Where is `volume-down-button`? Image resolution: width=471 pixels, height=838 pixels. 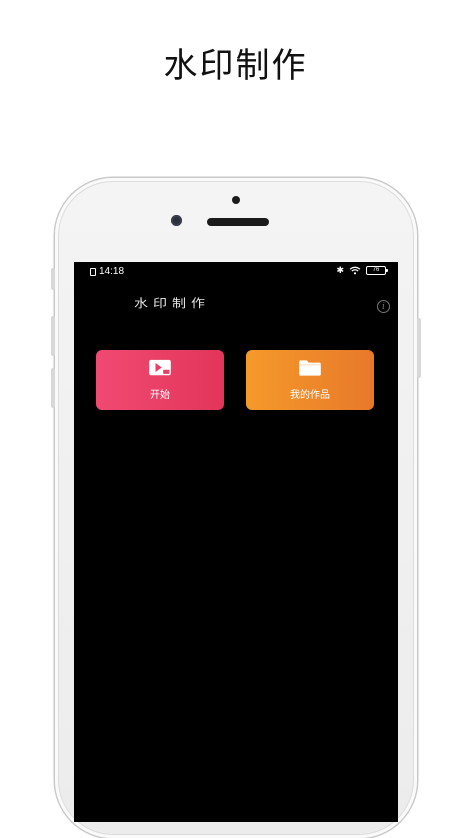
volume-down-button is located at coordinates (53, 388).